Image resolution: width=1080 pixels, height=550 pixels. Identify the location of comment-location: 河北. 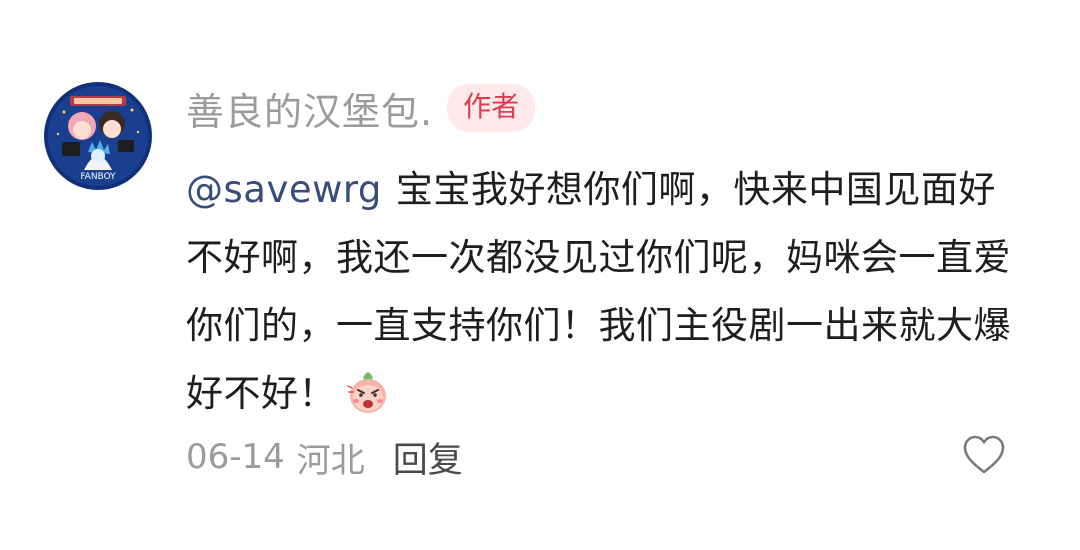
(330, 460).